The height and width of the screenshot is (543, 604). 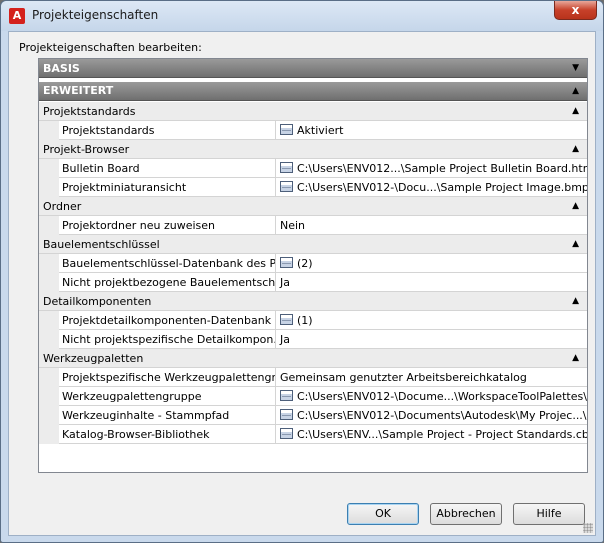 What do you see at coordinates (313, 90) in the screenshot?
I see `category-erweitert: ERWEITERT ▲` at bounding box center [313, 90].